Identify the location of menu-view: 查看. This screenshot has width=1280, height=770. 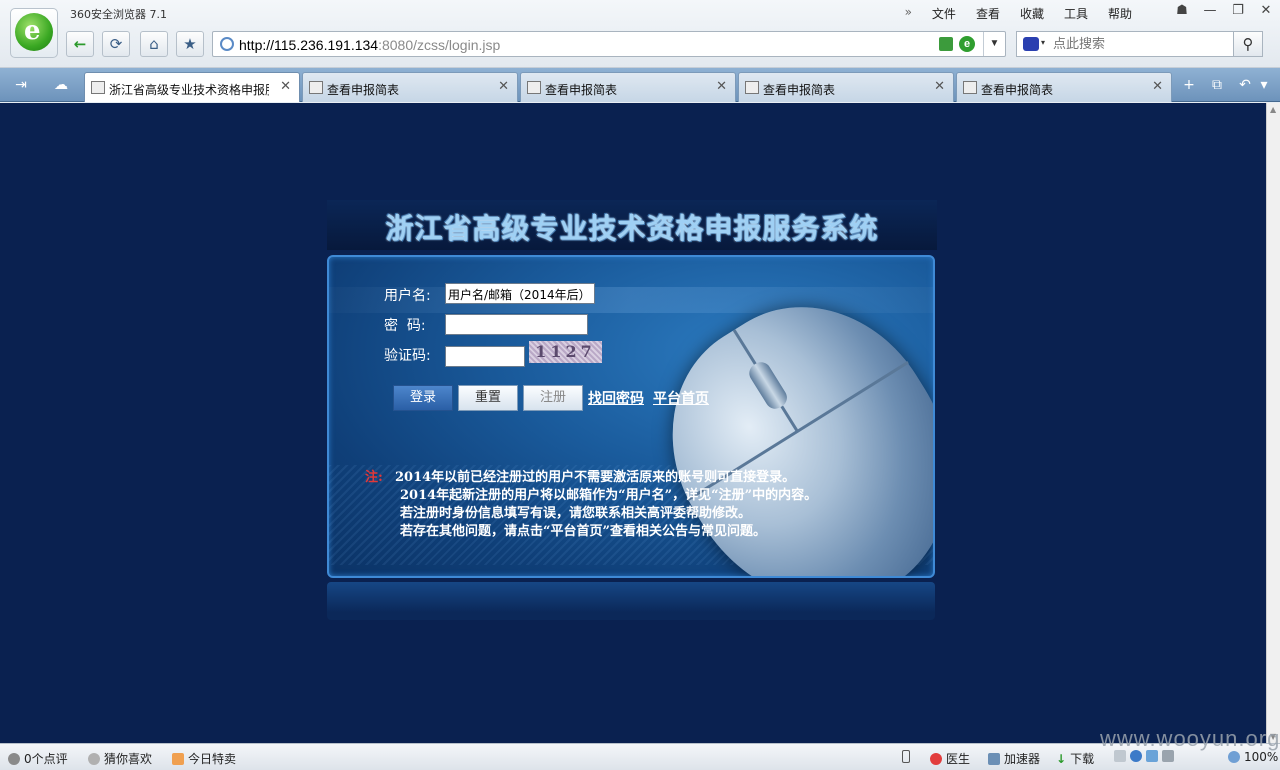
(988, 13).